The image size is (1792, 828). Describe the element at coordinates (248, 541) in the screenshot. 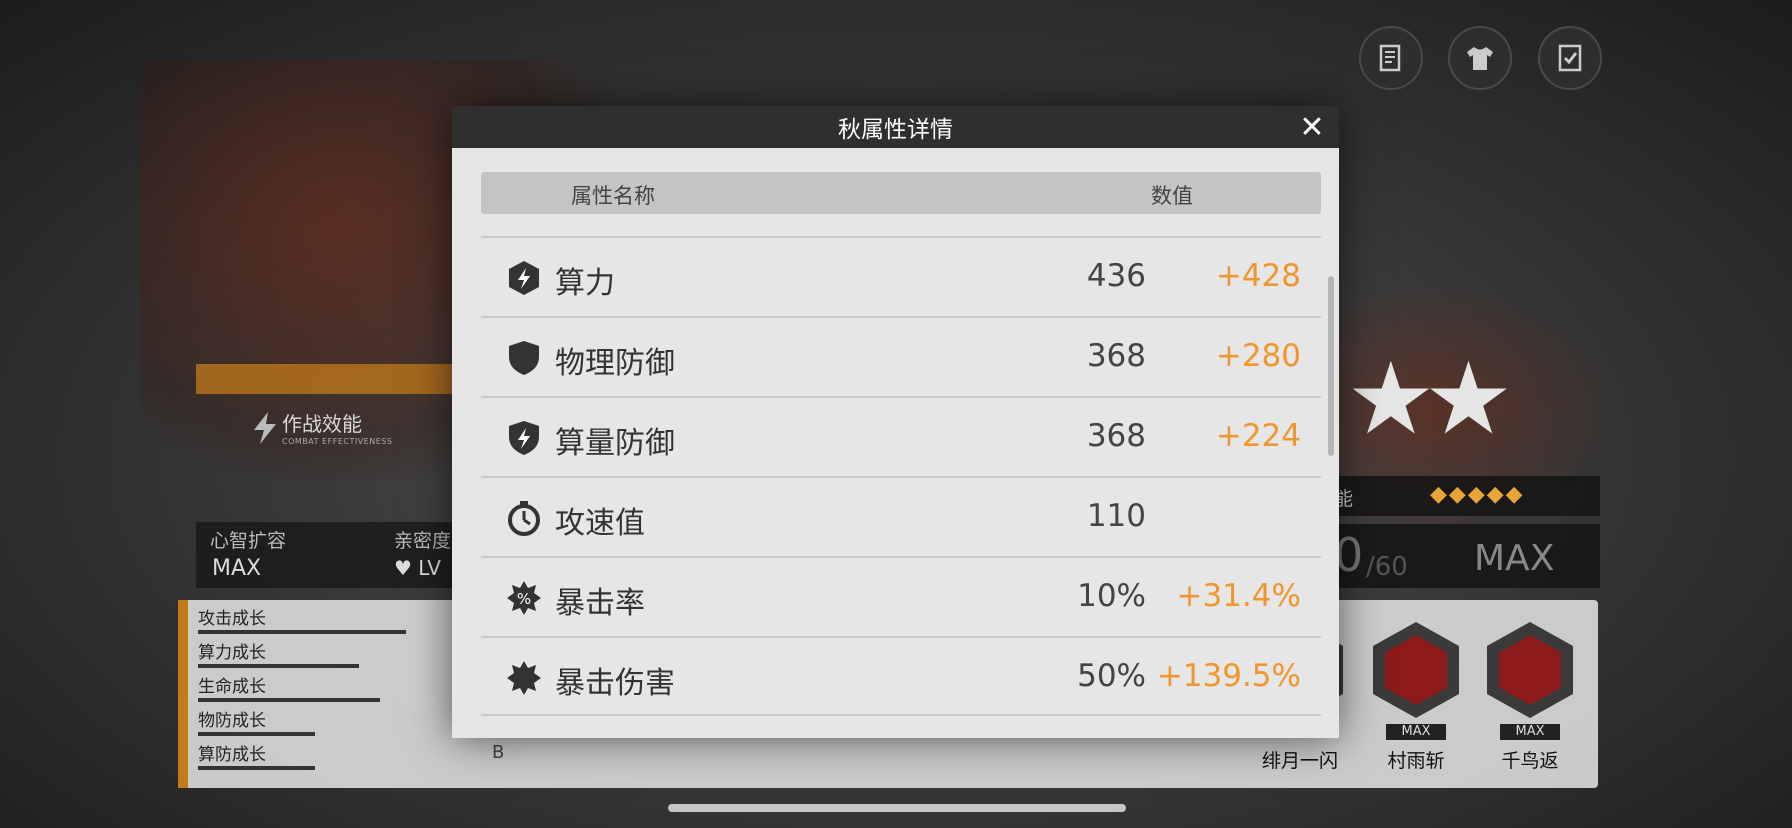

I see `mind-expansion-label: 心智扩容` at that location.